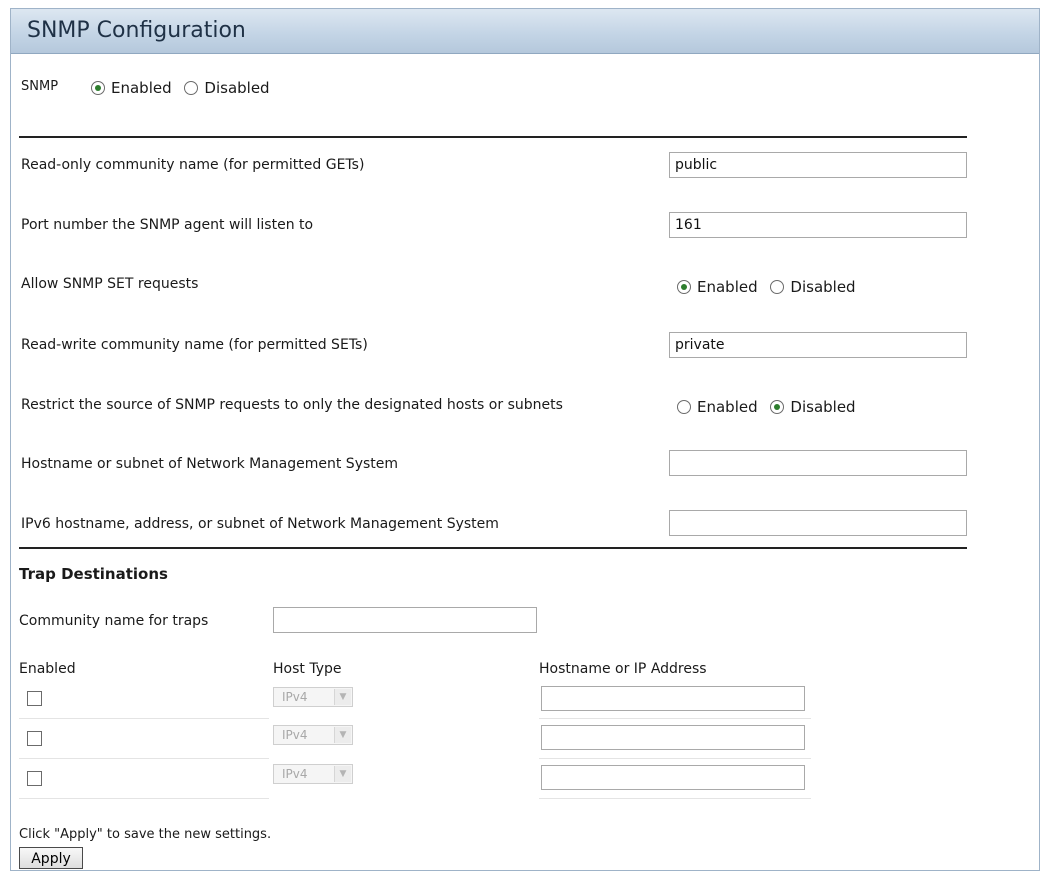 This screenshot has width=1050, height=878. Describe the element at coordinates (405, 620) in the screenshot. I see `trap-community-input` at that location.